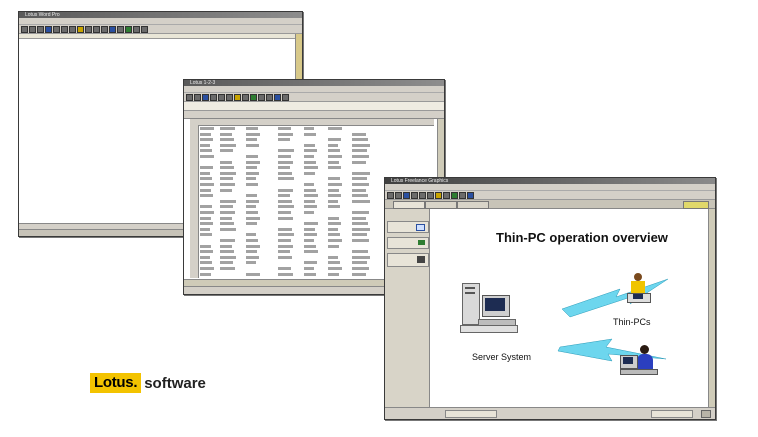 The height and width of the screenshot is (437, 758). I want to click on underline-icon, so click(104, 29).